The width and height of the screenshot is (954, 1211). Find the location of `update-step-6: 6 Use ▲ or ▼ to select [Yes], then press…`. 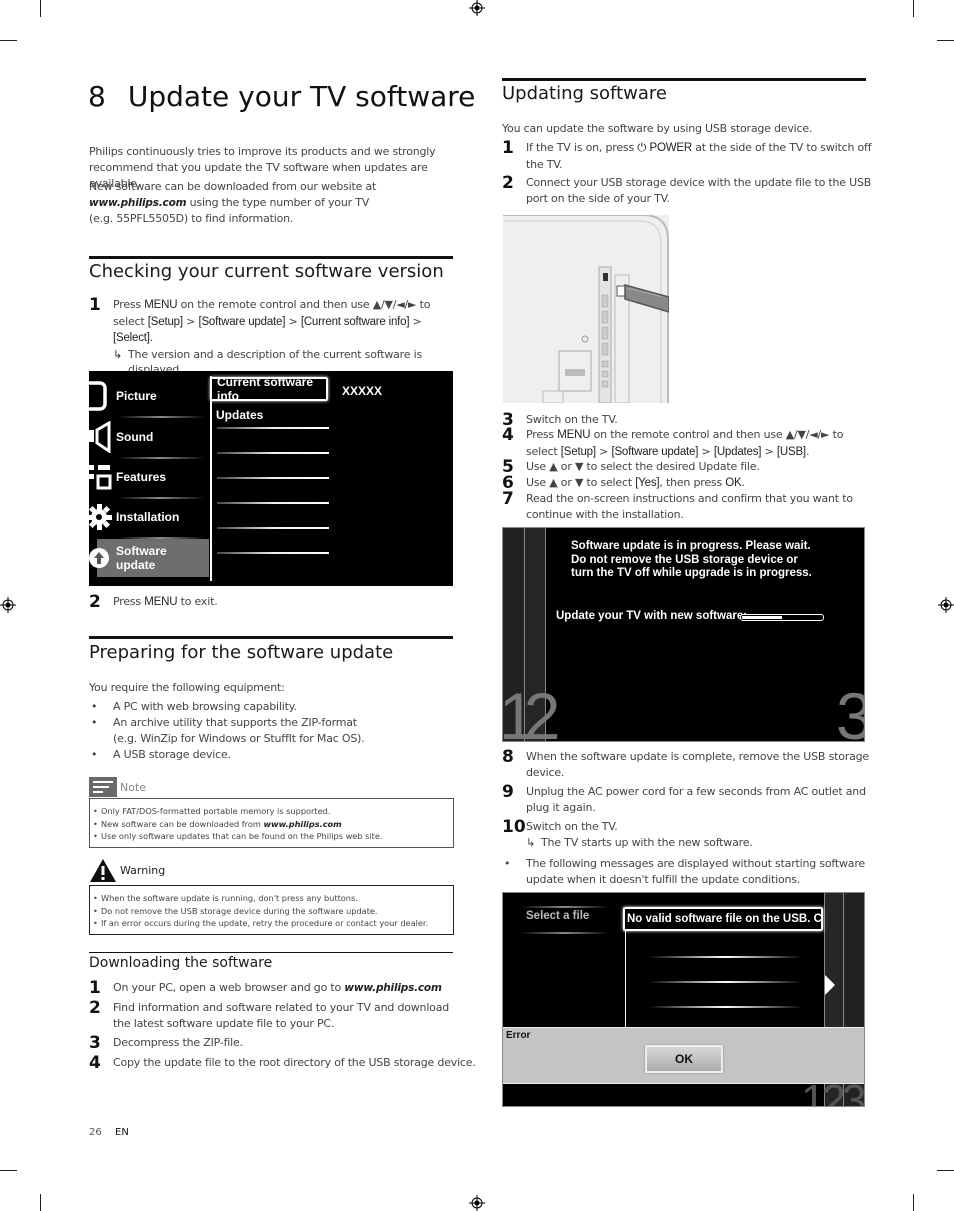

update-step-6: 6 Use ▲ or ▼ to select [Yes], then press… is located at coordinates (623, 483).